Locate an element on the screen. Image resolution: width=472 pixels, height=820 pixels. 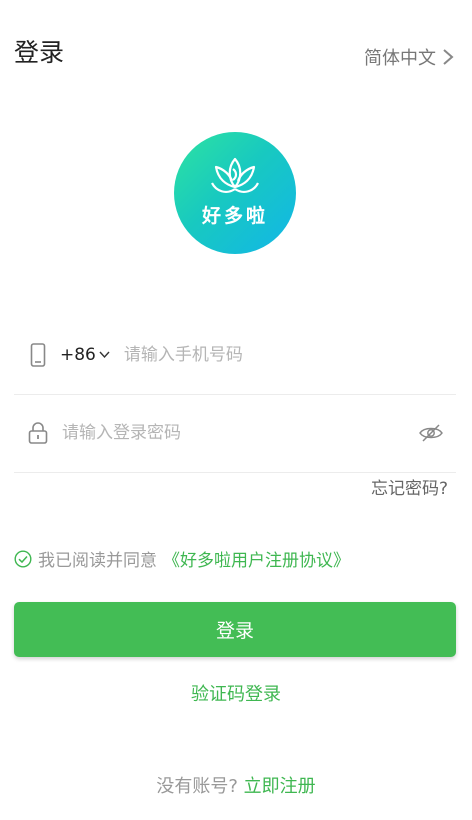
forgot-password-link: 忘记密码? is located at coordinates (409, 486).